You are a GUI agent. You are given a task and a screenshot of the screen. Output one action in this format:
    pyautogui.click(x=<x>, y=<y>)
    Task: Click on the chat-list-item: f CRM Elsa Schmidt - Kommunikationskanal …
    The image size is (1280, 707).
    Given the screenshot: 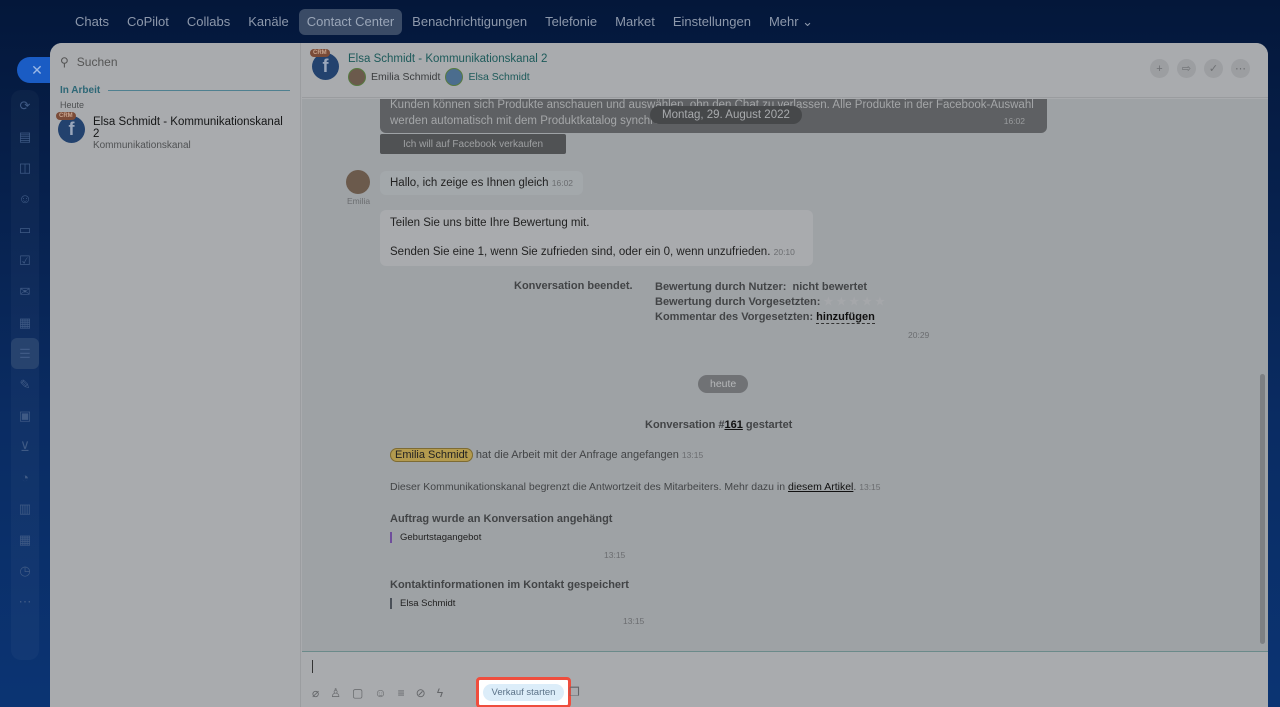 What is the action you would take?
    pyautogui.click(x=175, y=132)
    